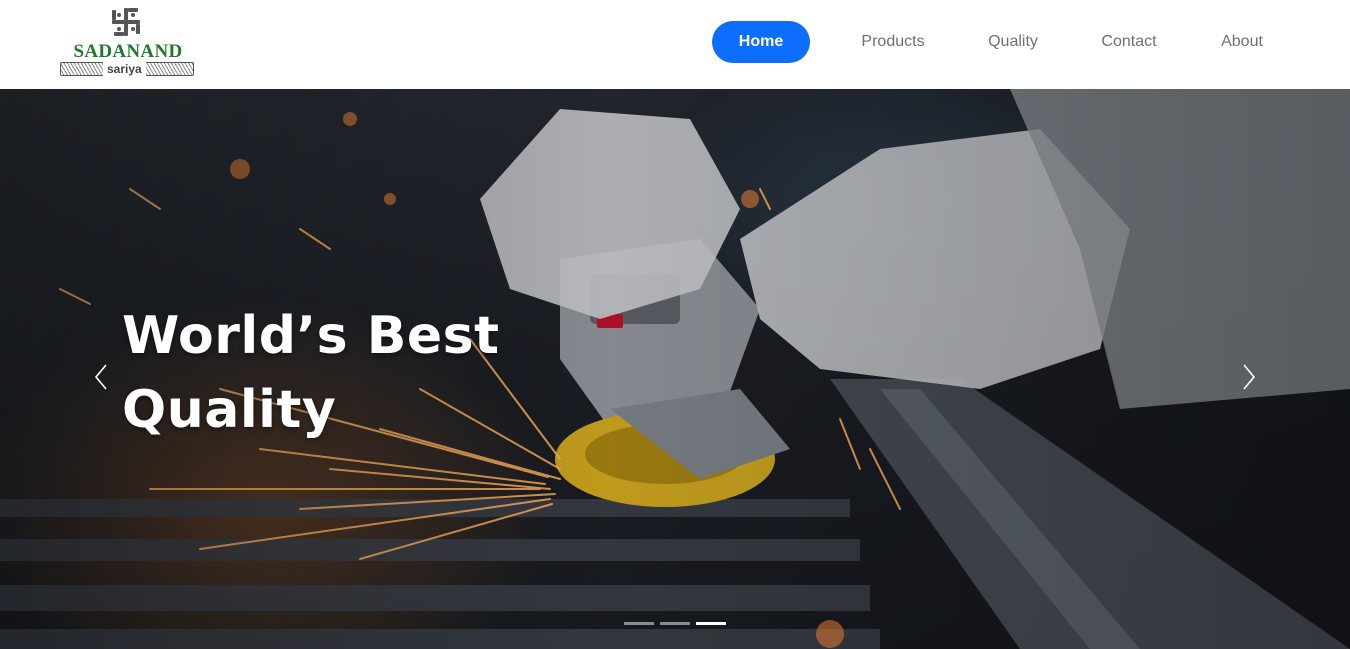  I want to click on carousel-prev-button, so click(102, 377).